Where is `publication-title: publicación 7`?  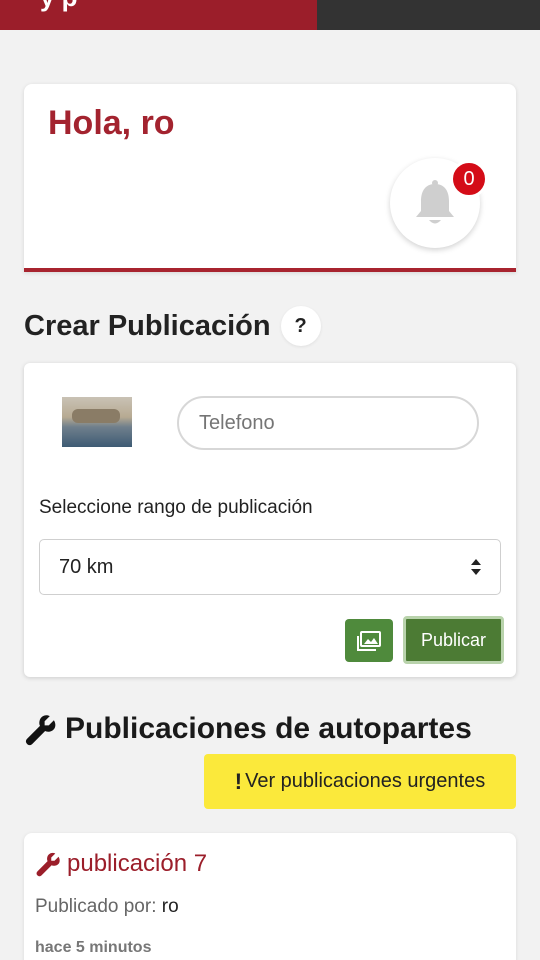 publication-title: publicación 7 is located at coordinates (137, 863).